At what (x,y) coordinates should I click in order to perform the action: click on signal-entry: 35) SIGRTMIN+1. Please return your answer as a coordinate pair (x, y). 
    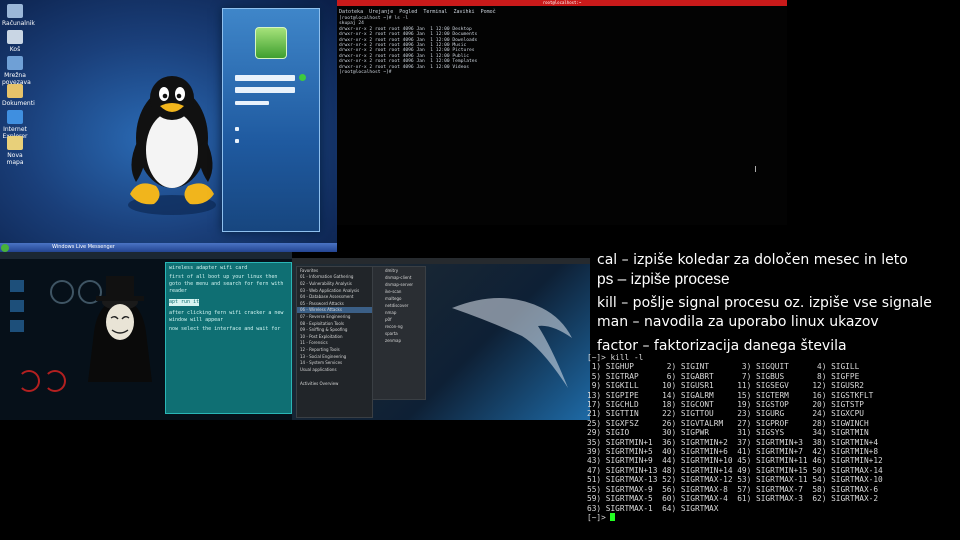
    Looking at the image, I should click on (625, 442).